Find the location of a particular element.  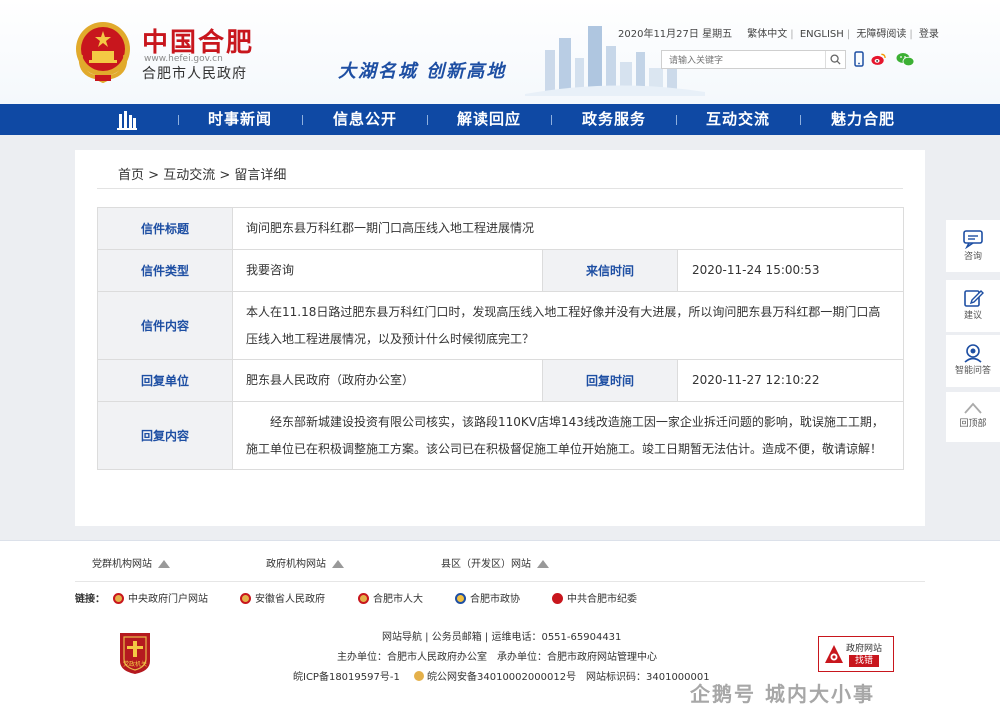

sidebar-label: 建议 is located at coordinates (972, 316).